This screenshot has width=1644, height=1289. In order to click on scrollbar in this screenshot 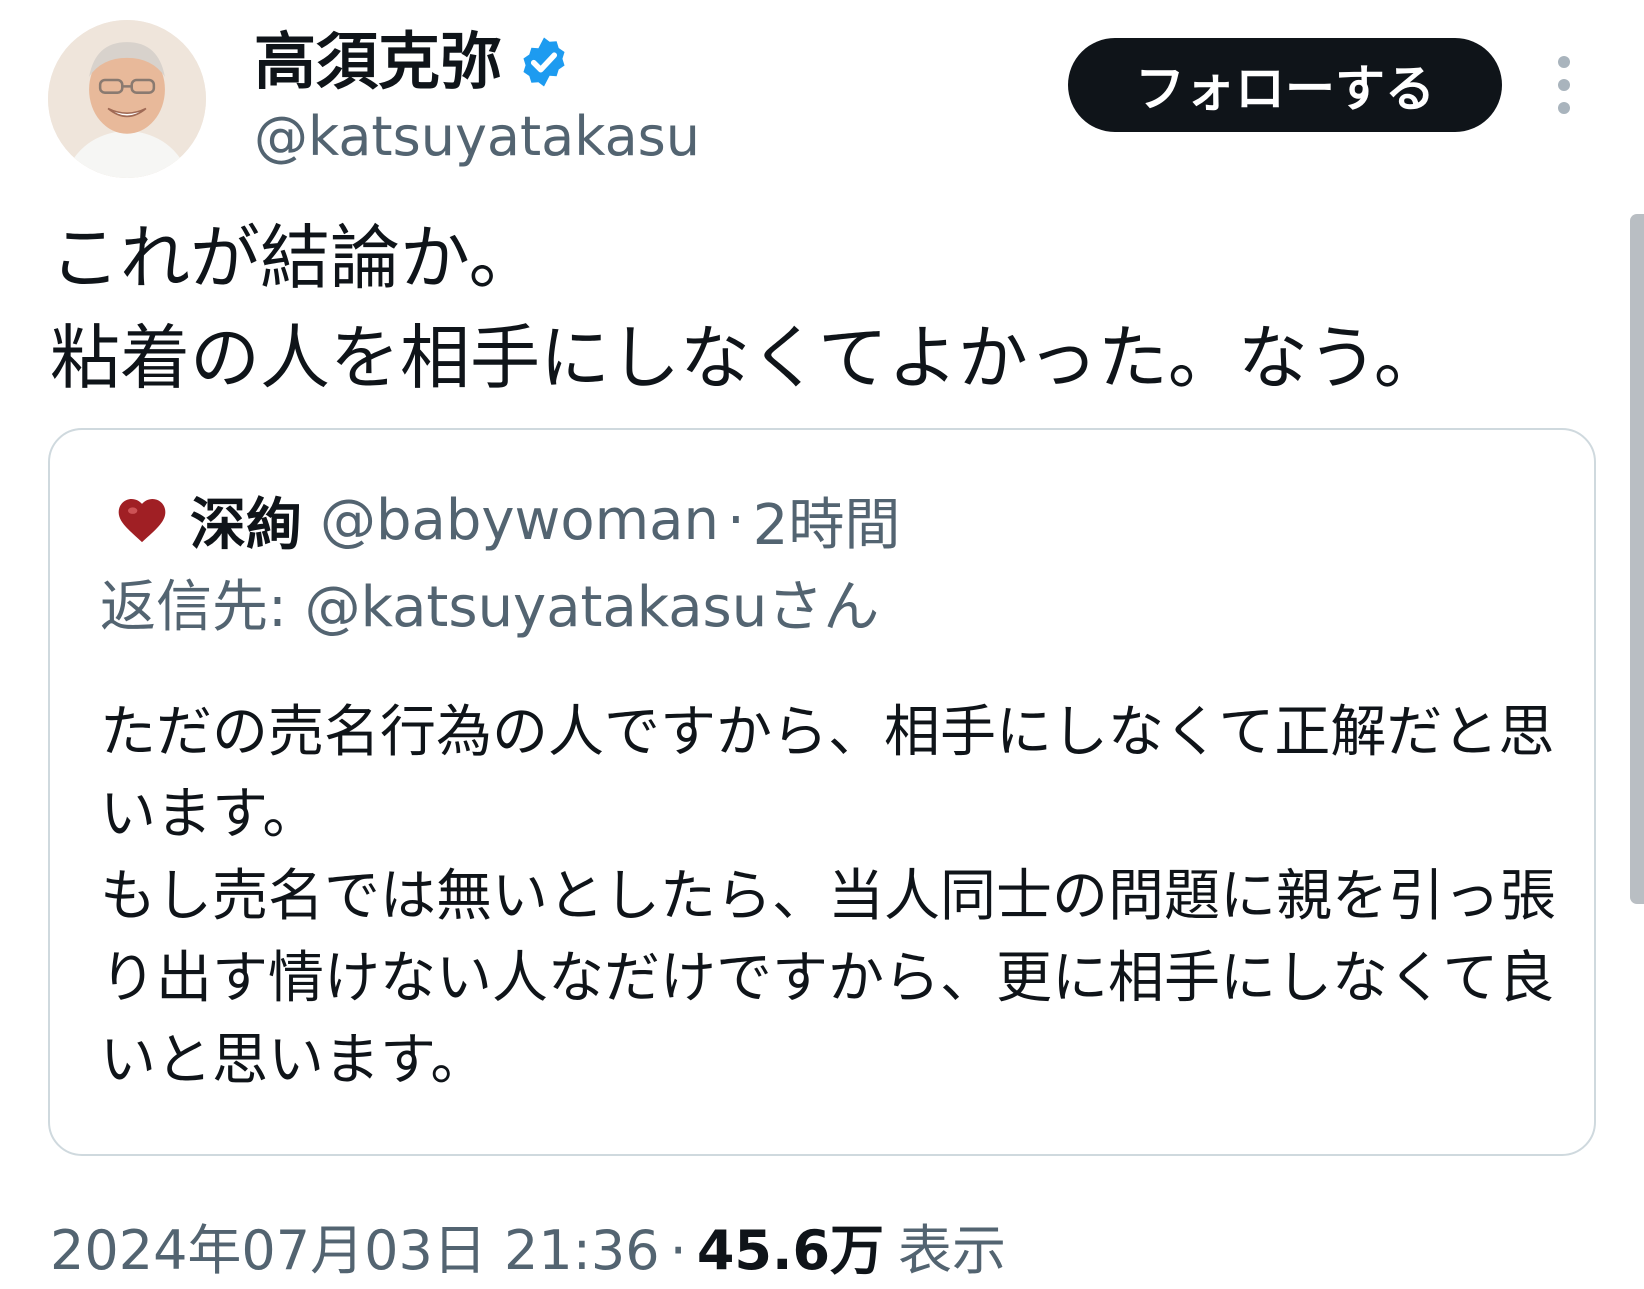, I will do `click(1637, 559)`.